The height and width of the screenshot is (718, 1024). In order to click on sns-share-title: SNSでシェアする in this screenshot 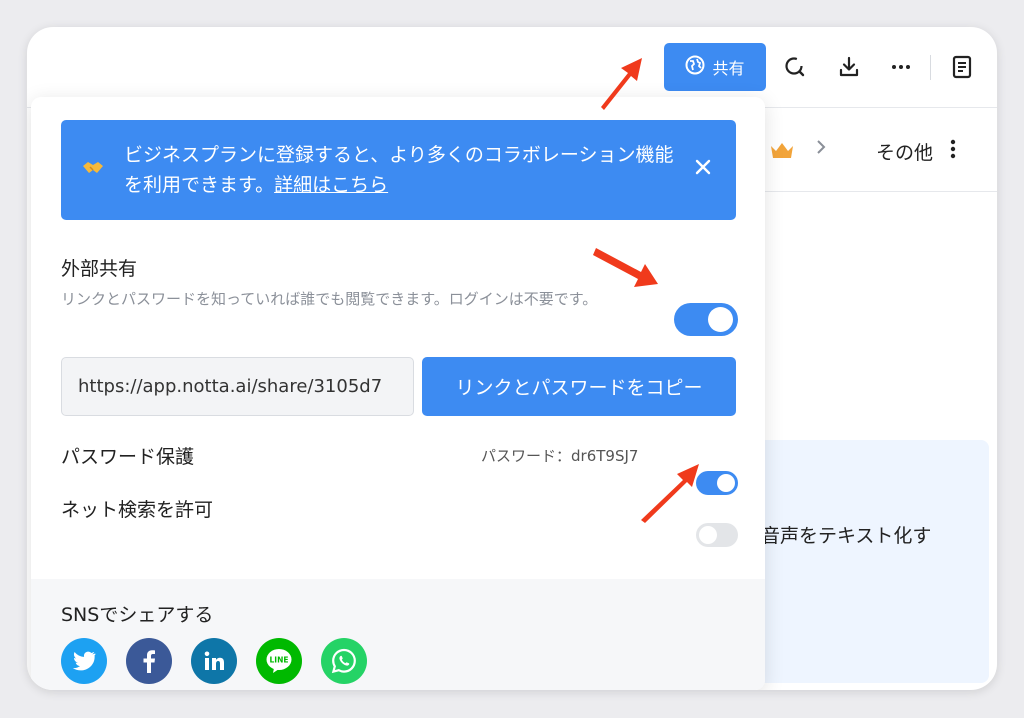, I will do `click(137, 615)`.